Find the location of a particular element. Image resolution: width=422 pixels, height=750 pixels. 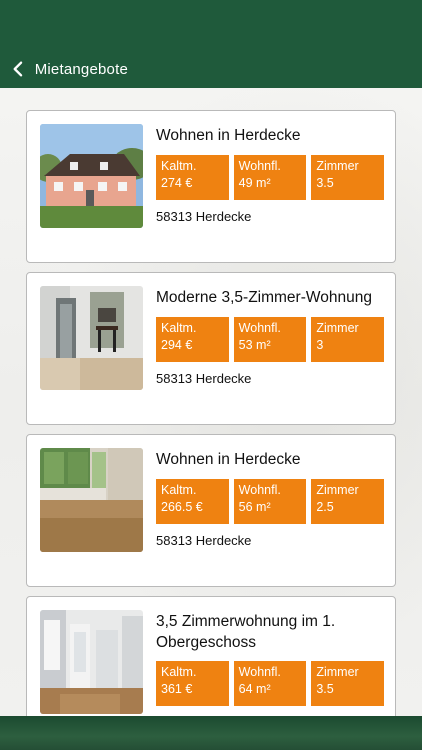

back-button: Mietangebote is located at coordinates (68, 69).